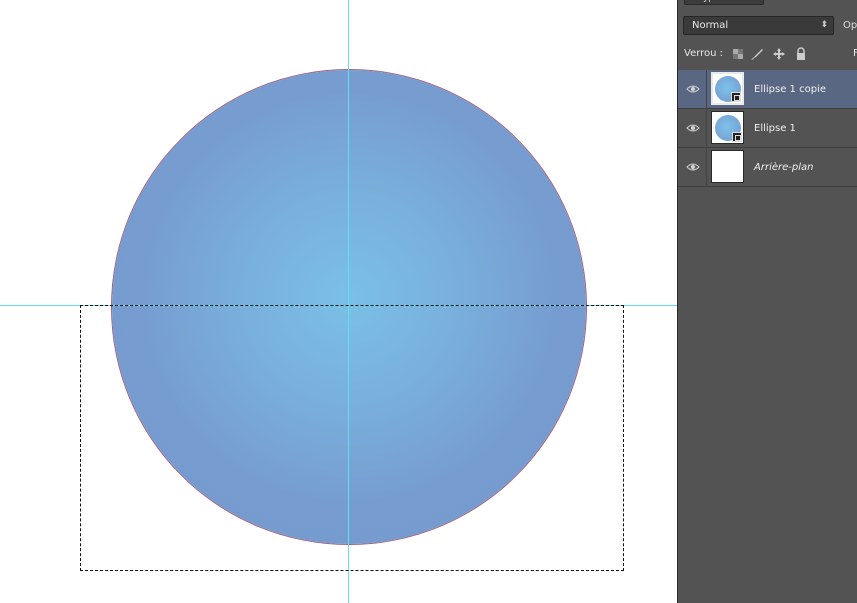 This screenshot has width=857, height=603. I want to click on fill-label: F, so click(855, 54).